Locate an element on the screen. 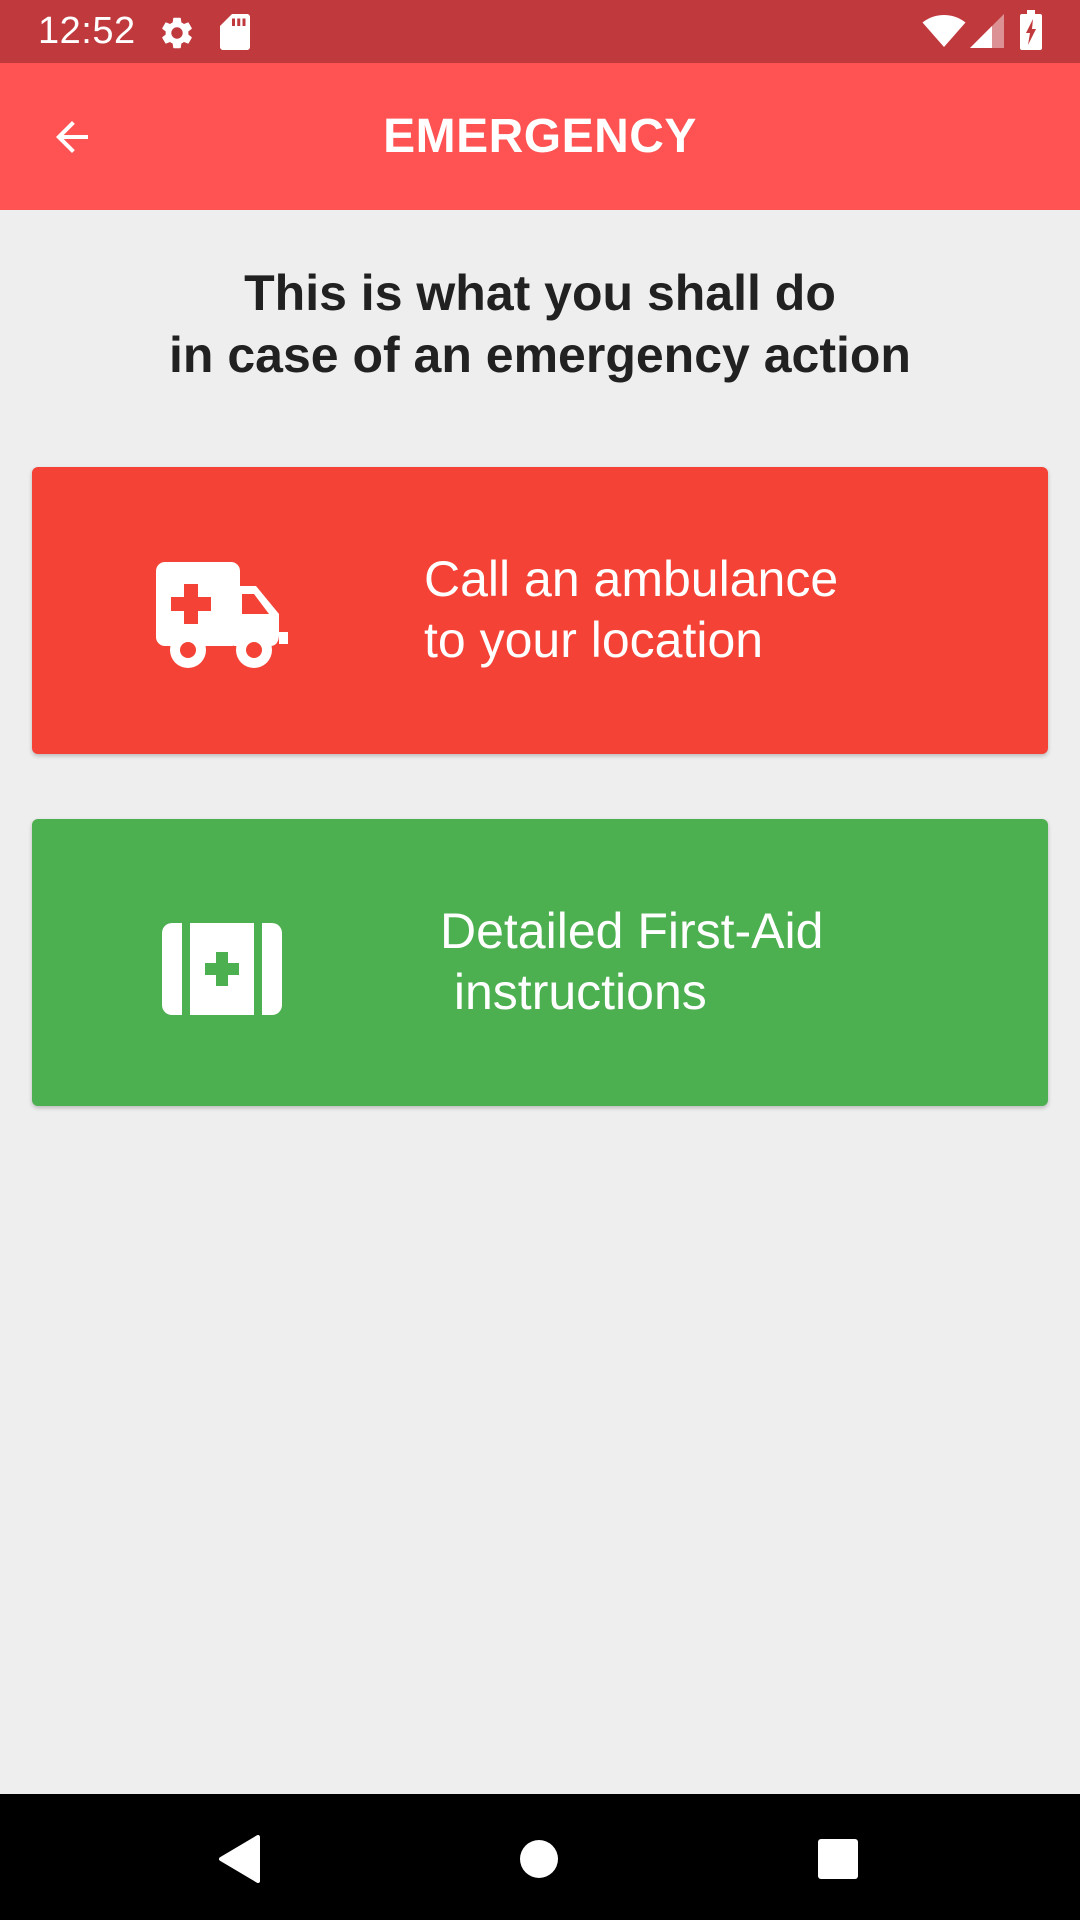 Image resolution: width=1080 pixels, height=1920 pixels. first-aid-kit-icon is located at coordinates (222, 969).